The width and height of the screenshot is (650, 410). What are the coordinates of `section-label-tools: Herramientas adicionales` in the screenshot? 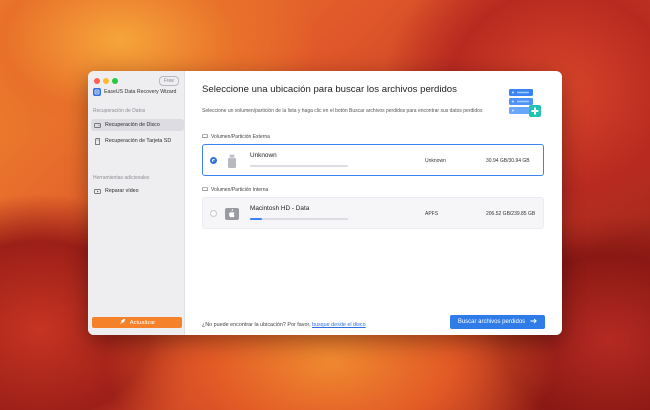 It's located at (121, 178).